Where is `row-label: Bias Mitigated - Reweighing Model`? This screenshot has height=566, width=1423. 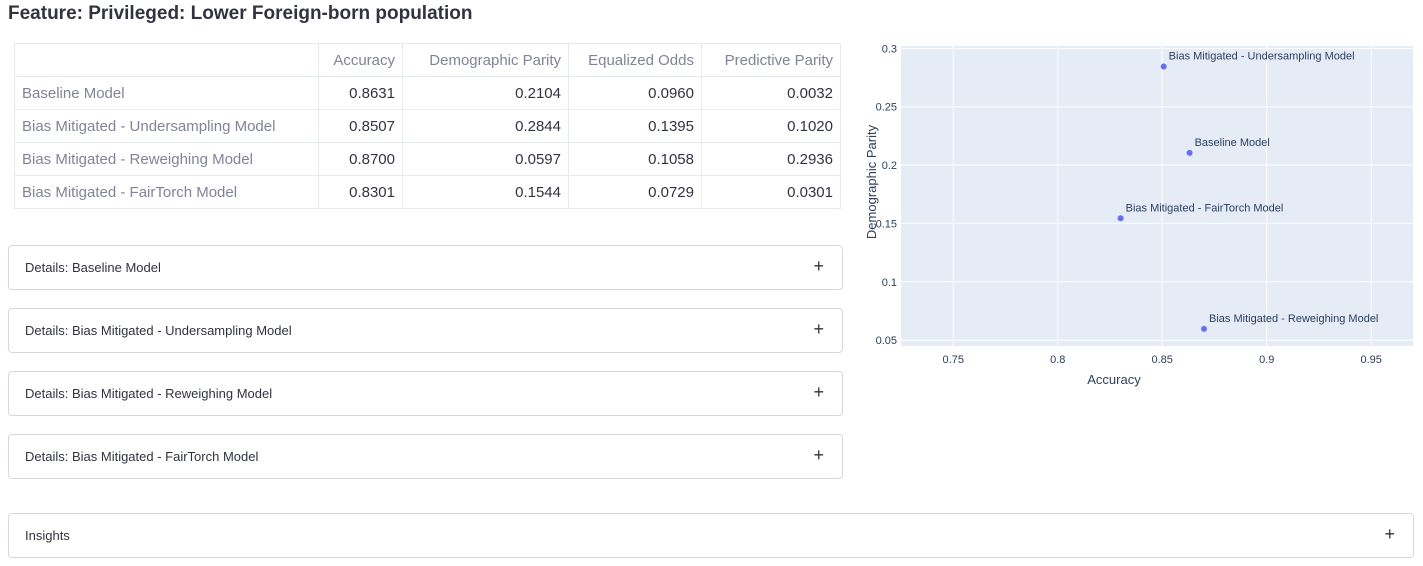
row-label: Bias Mitigated - Reweighing Model is located at coordinates (166, 159).